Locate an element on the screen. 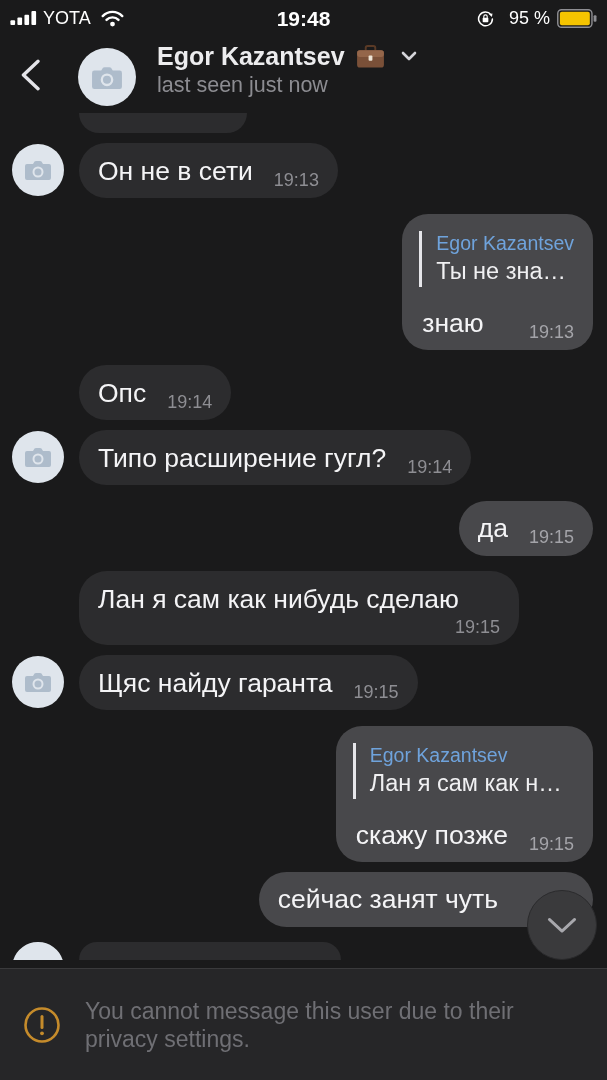 The image size is (607, 1080). message-text: сейчас занят чуть is located at coordinates (387, 899).